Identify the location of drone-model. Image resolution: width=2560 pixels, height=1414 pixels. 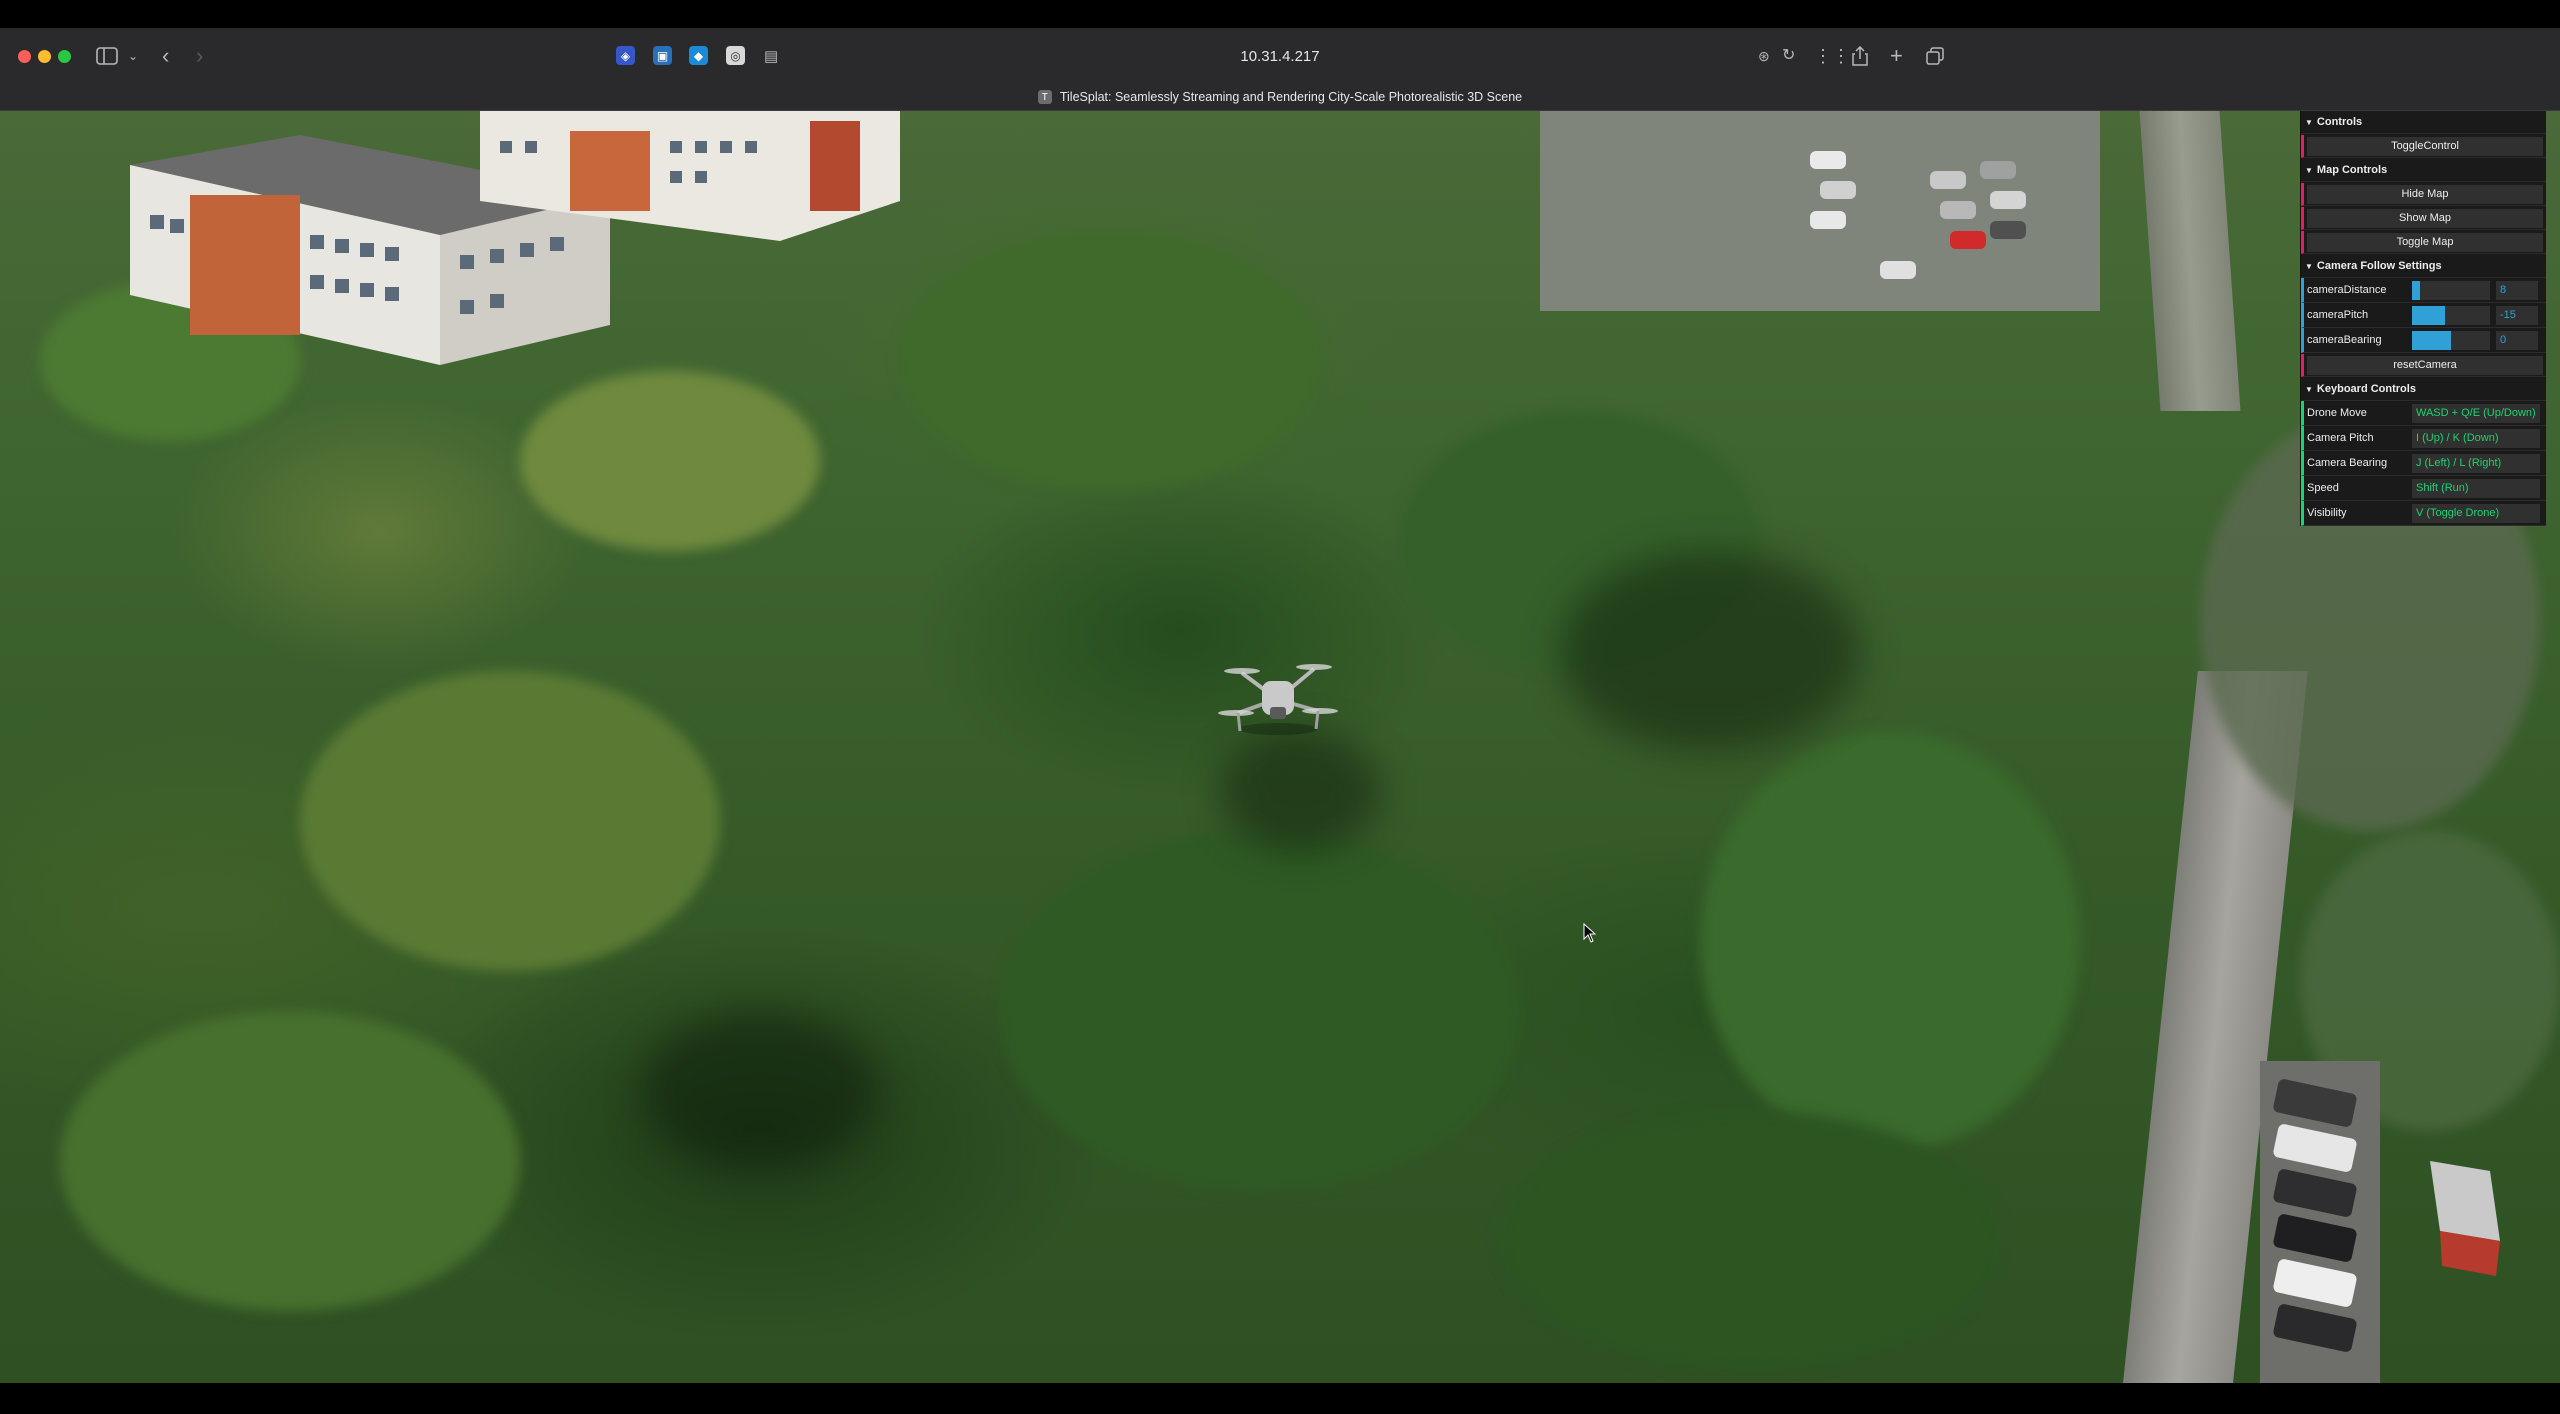
(1278, 696).